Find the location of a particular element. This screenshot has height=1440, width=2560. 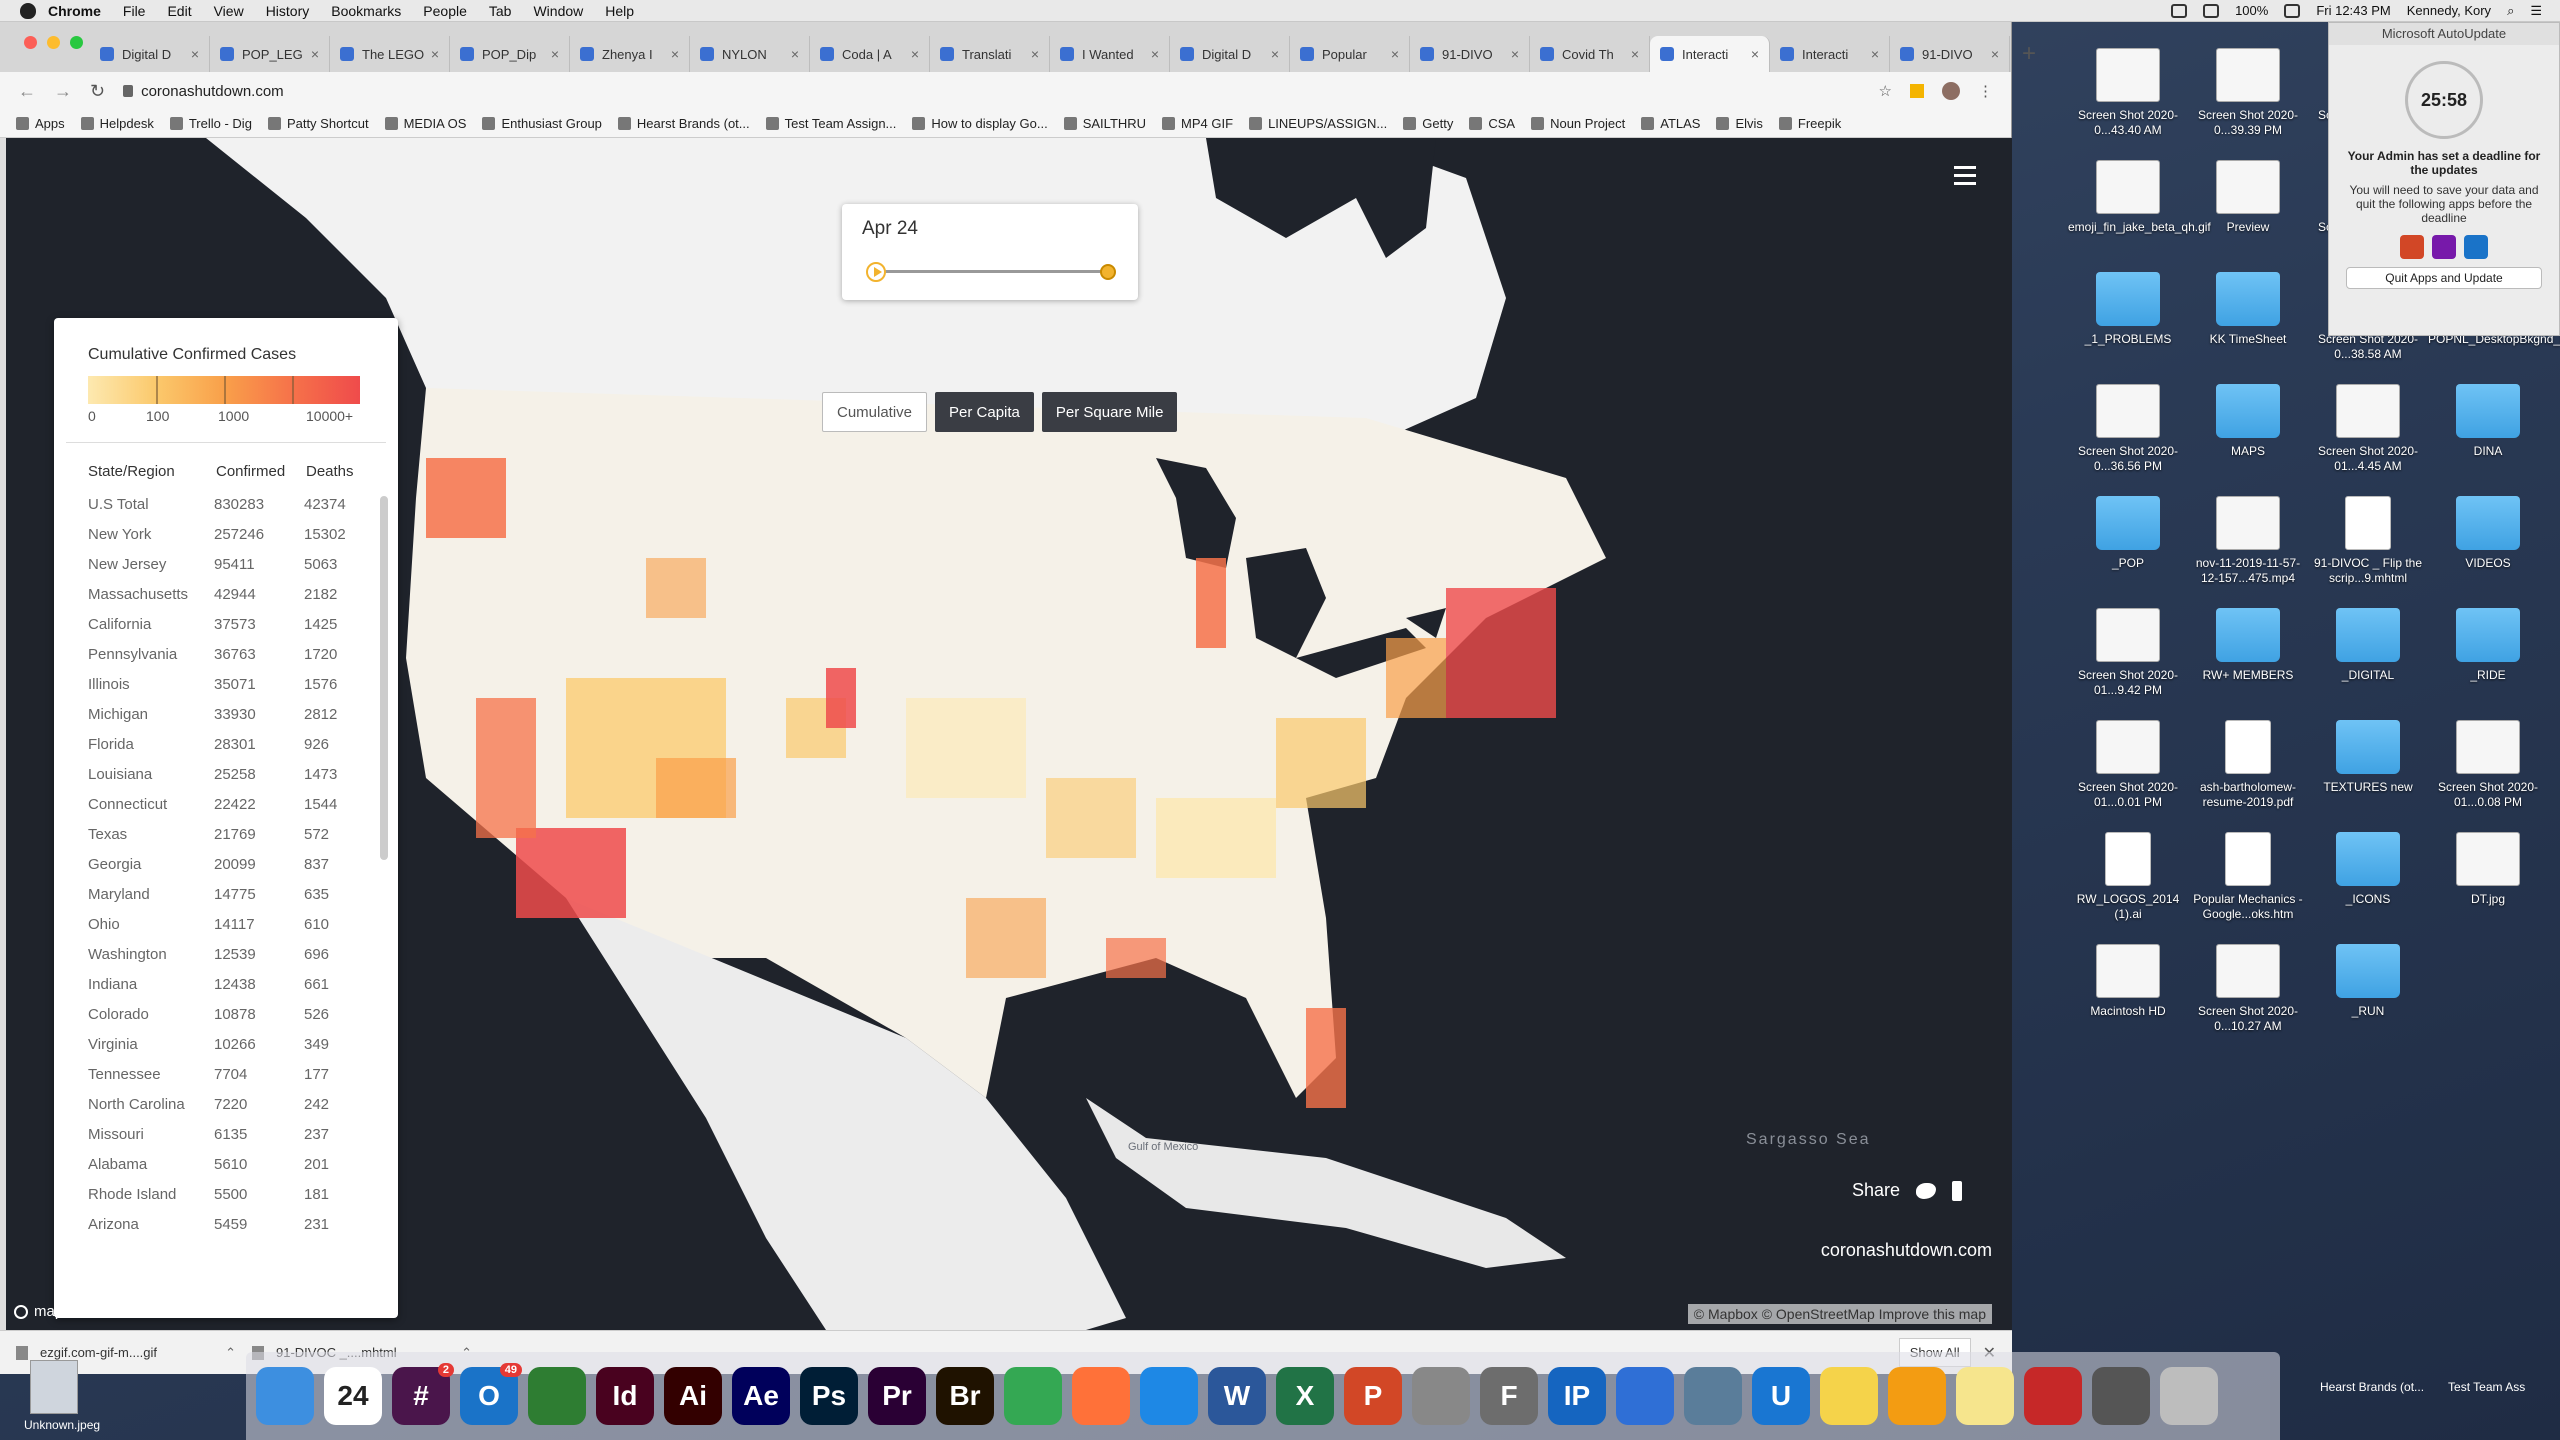

table-row: Indiana 12438 661 is located at coordinates (243, 985).